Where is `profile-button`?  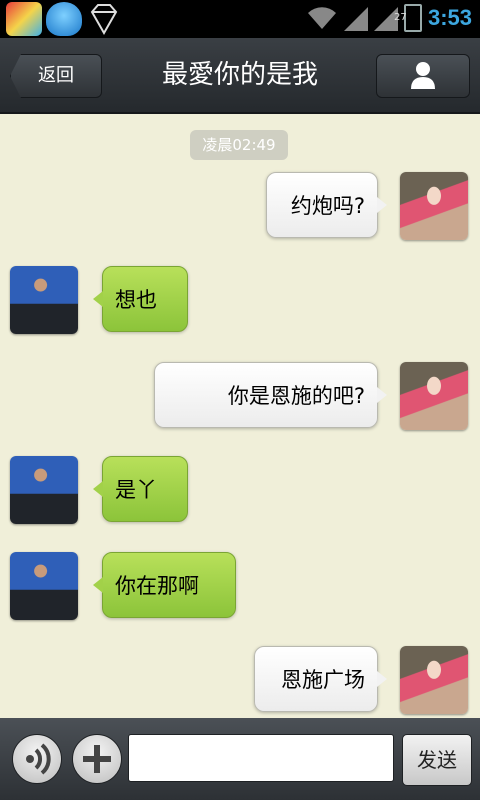
profile-button is located at coordinates (423, 76).